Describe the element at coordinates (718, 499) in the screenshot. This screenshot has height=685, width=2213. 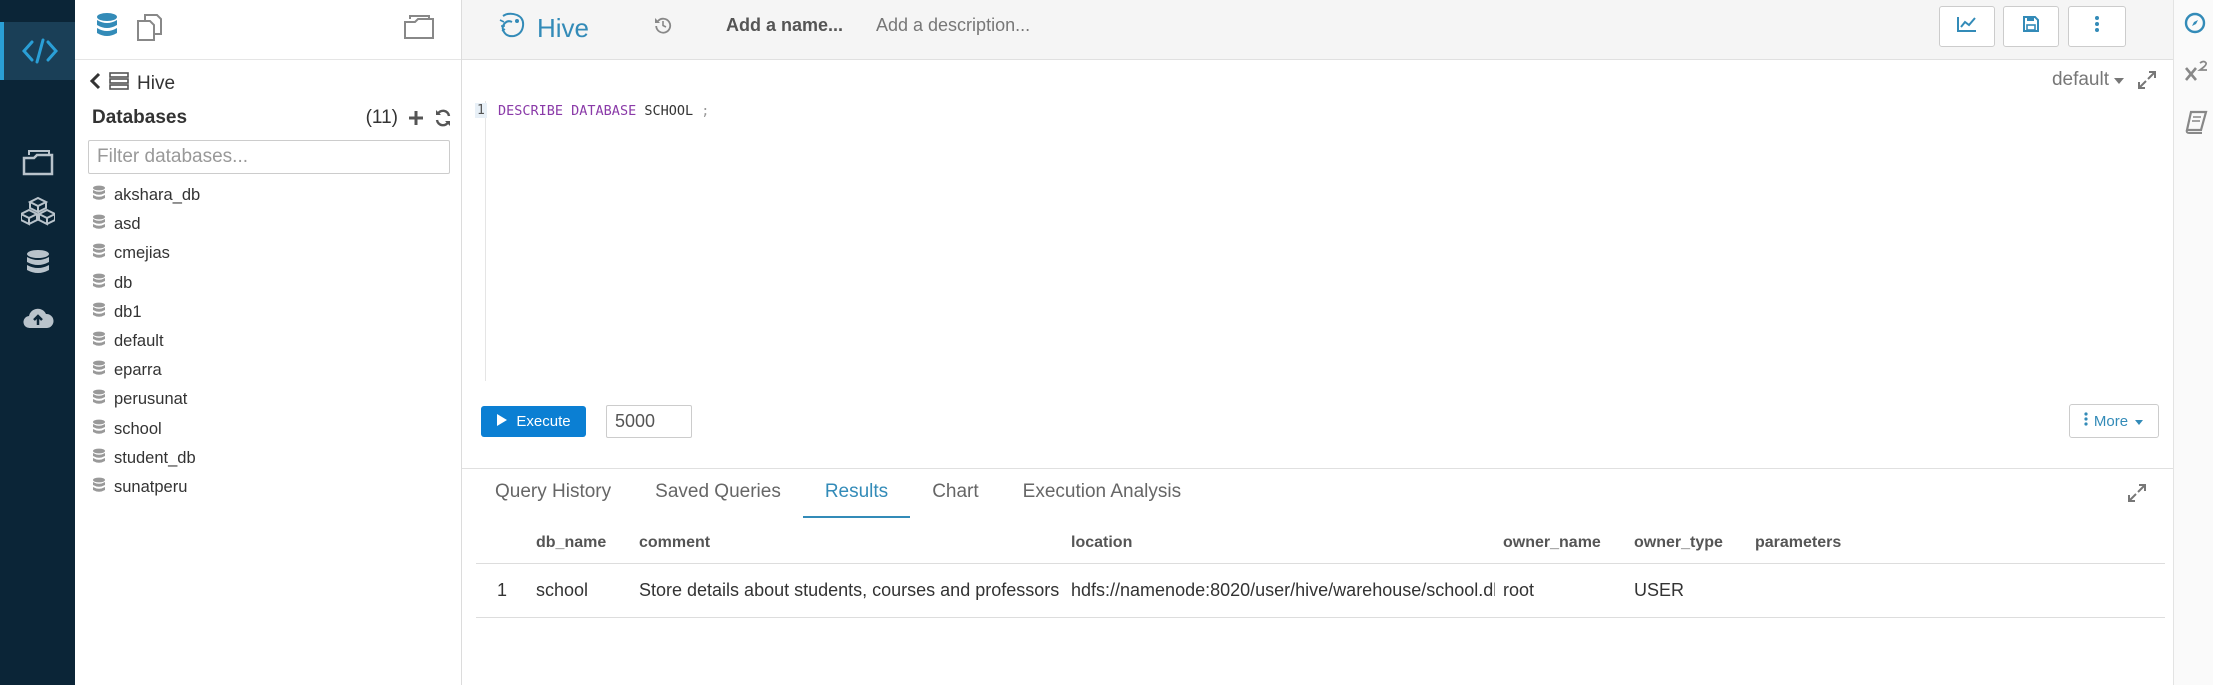
I see `tab-saved-queries: Saved Queries` at that location.